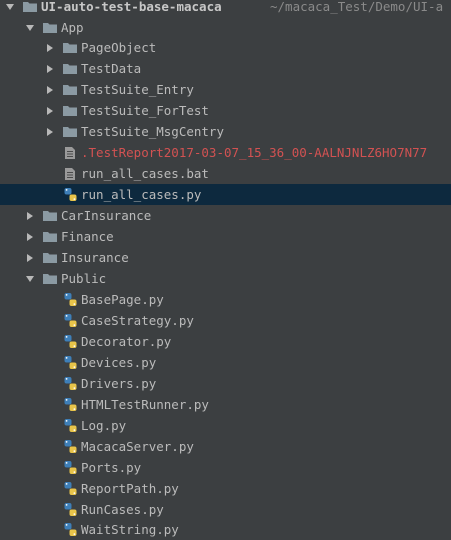 The image size is (451, 540). I want to click on folder-label: PageObject, so click(119, 47).